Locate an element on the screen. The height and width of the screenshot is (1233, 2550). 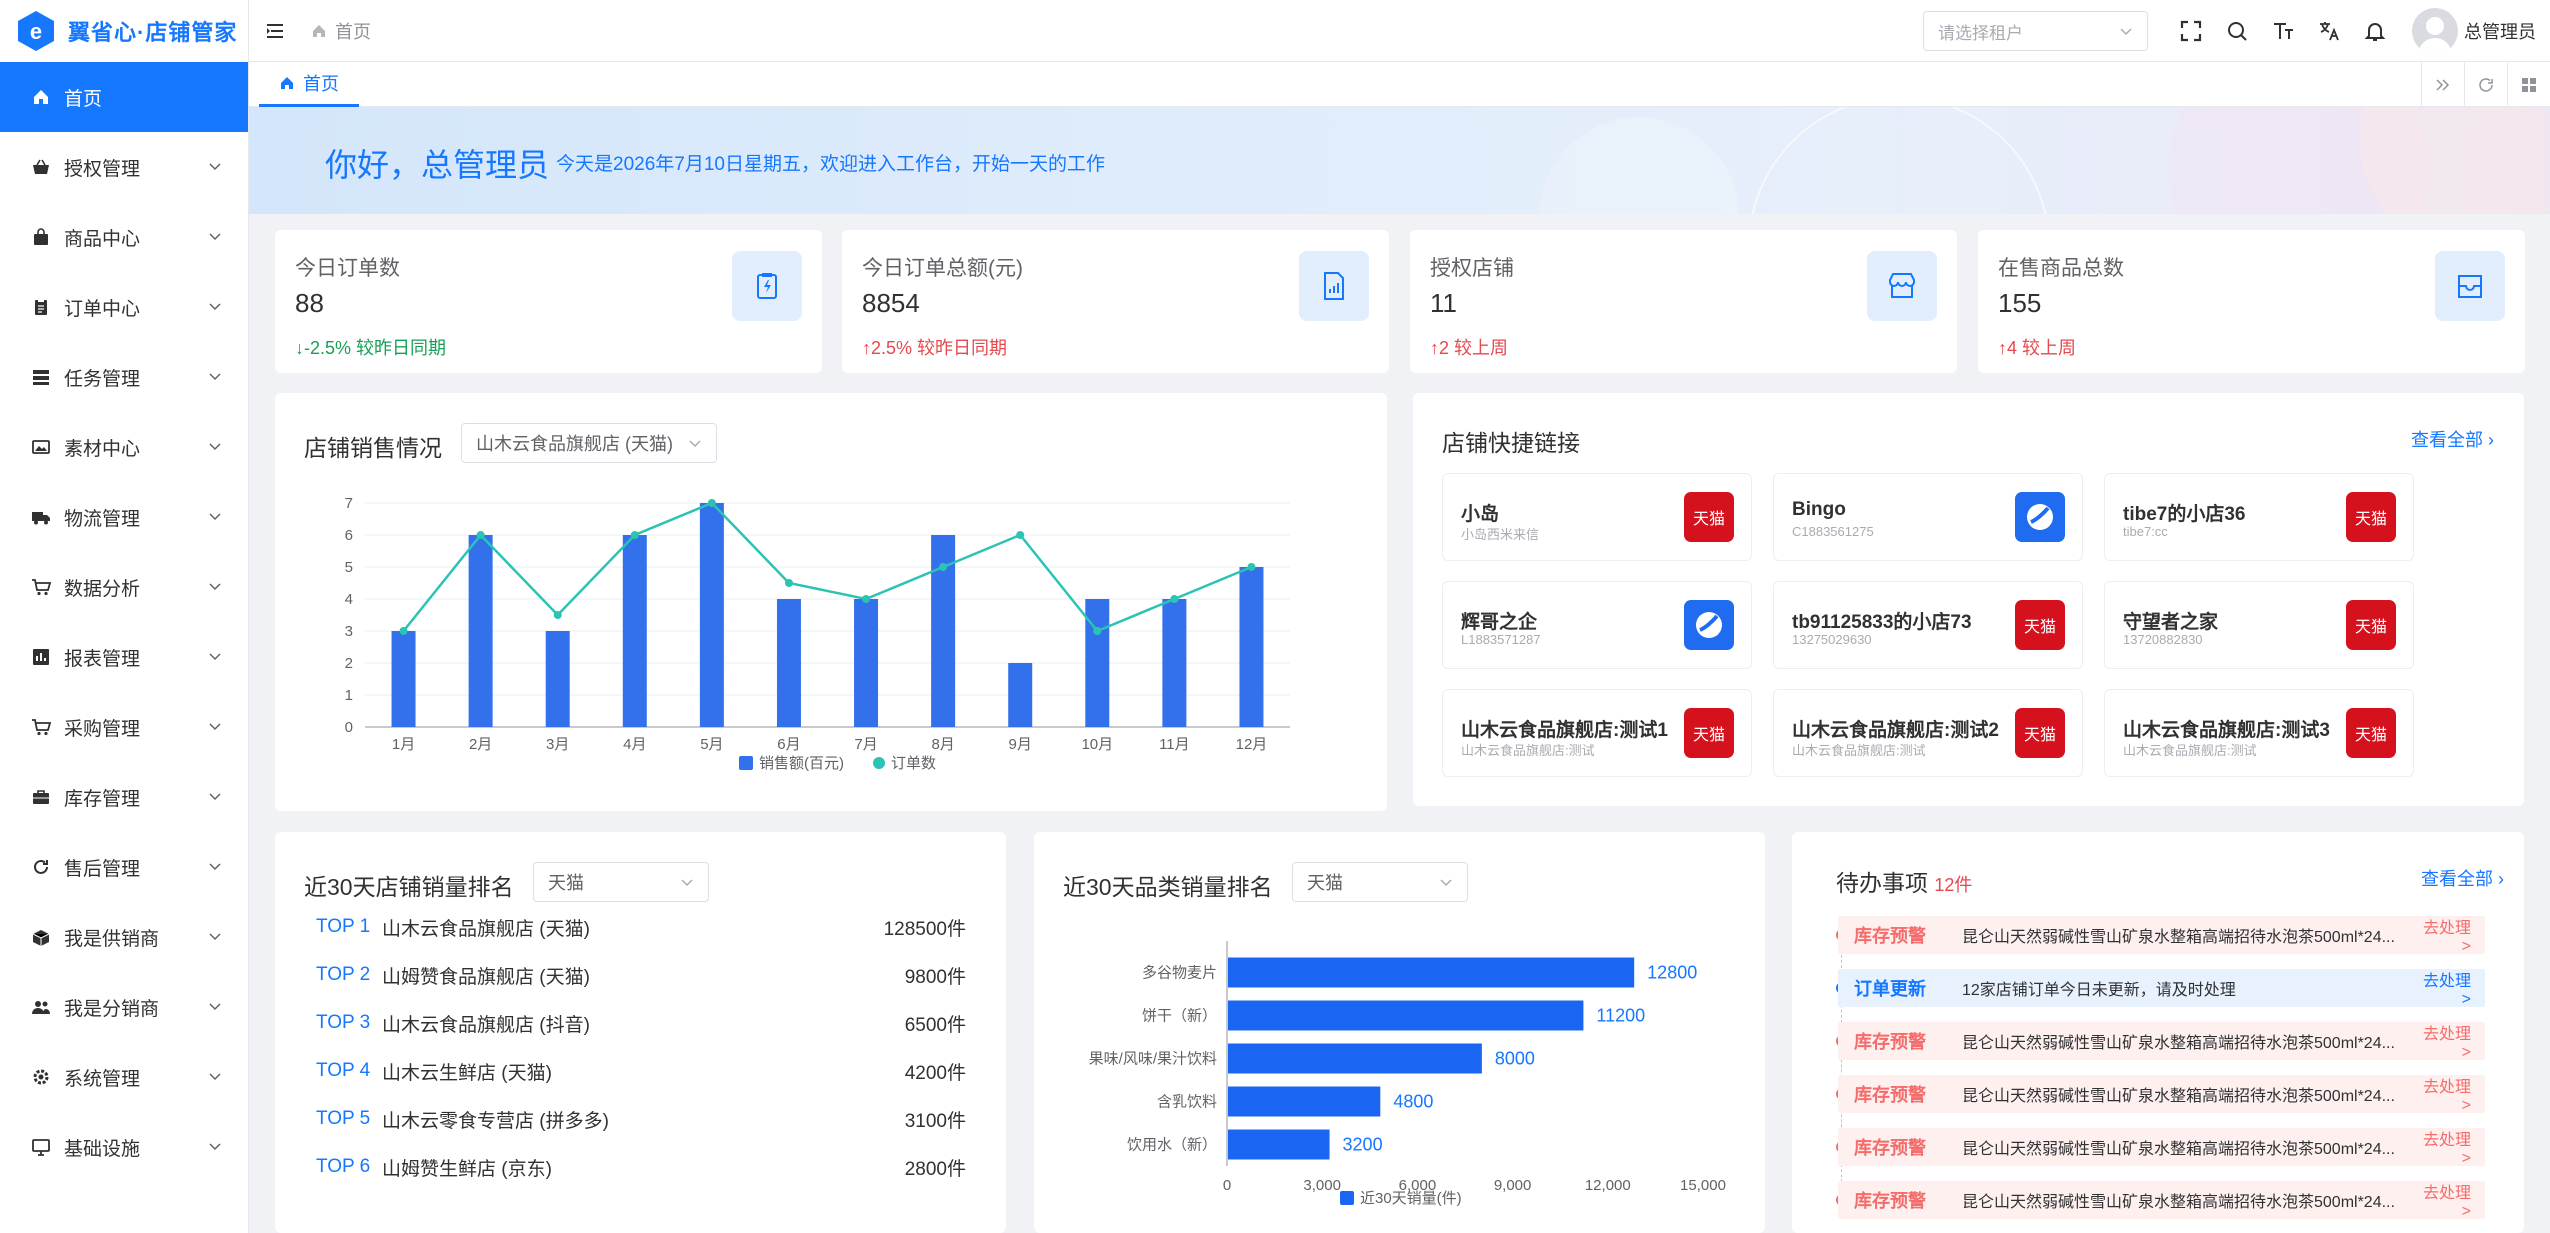
sidebar-item-label: 售后管理 is located at coordinates (102, 869).